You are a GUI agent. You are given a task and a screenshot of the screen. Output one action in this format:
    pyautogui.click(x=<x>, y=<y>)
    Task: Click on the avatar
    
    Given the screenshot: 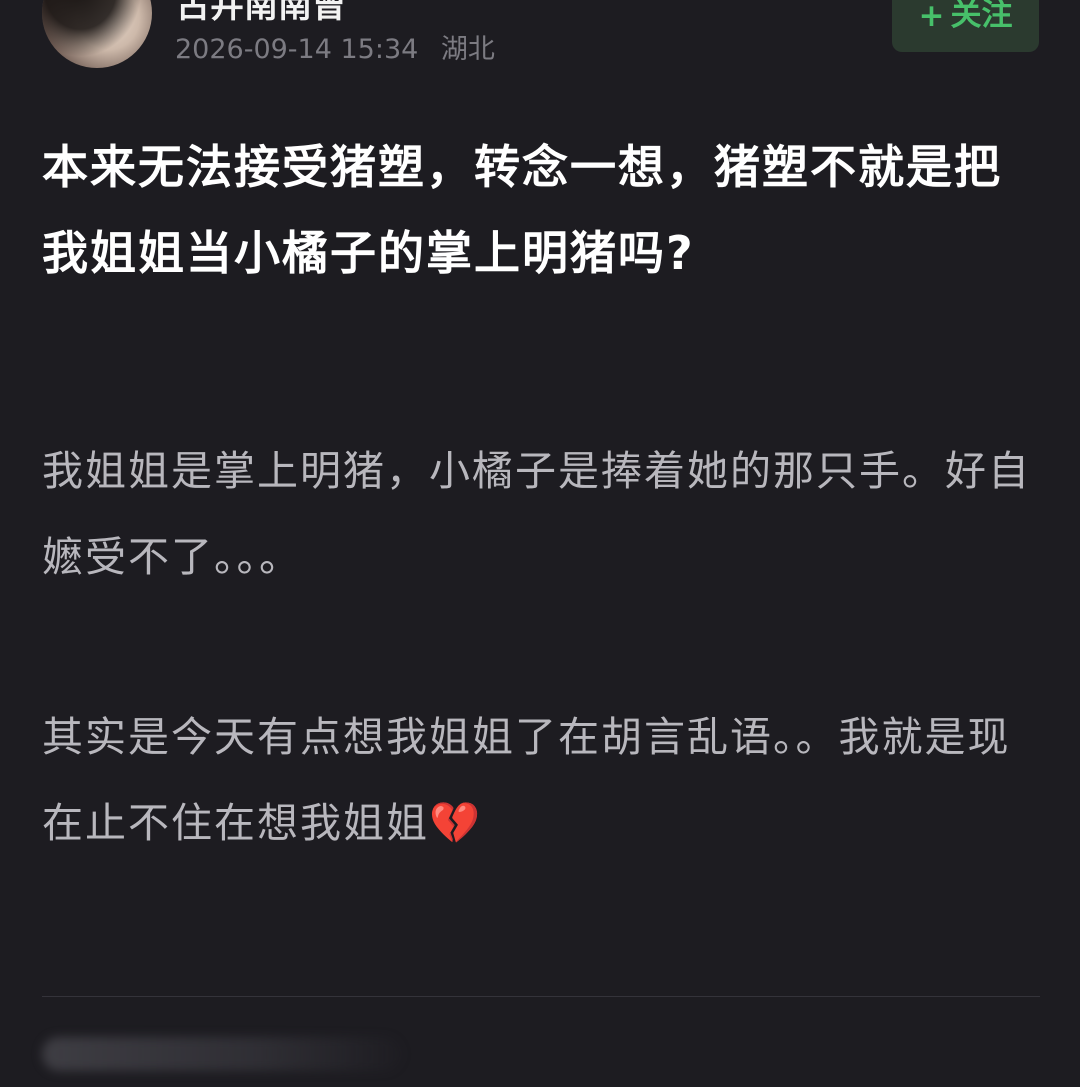 What is the action you would take?
    pyautogui.click(x=97, y=34)
    